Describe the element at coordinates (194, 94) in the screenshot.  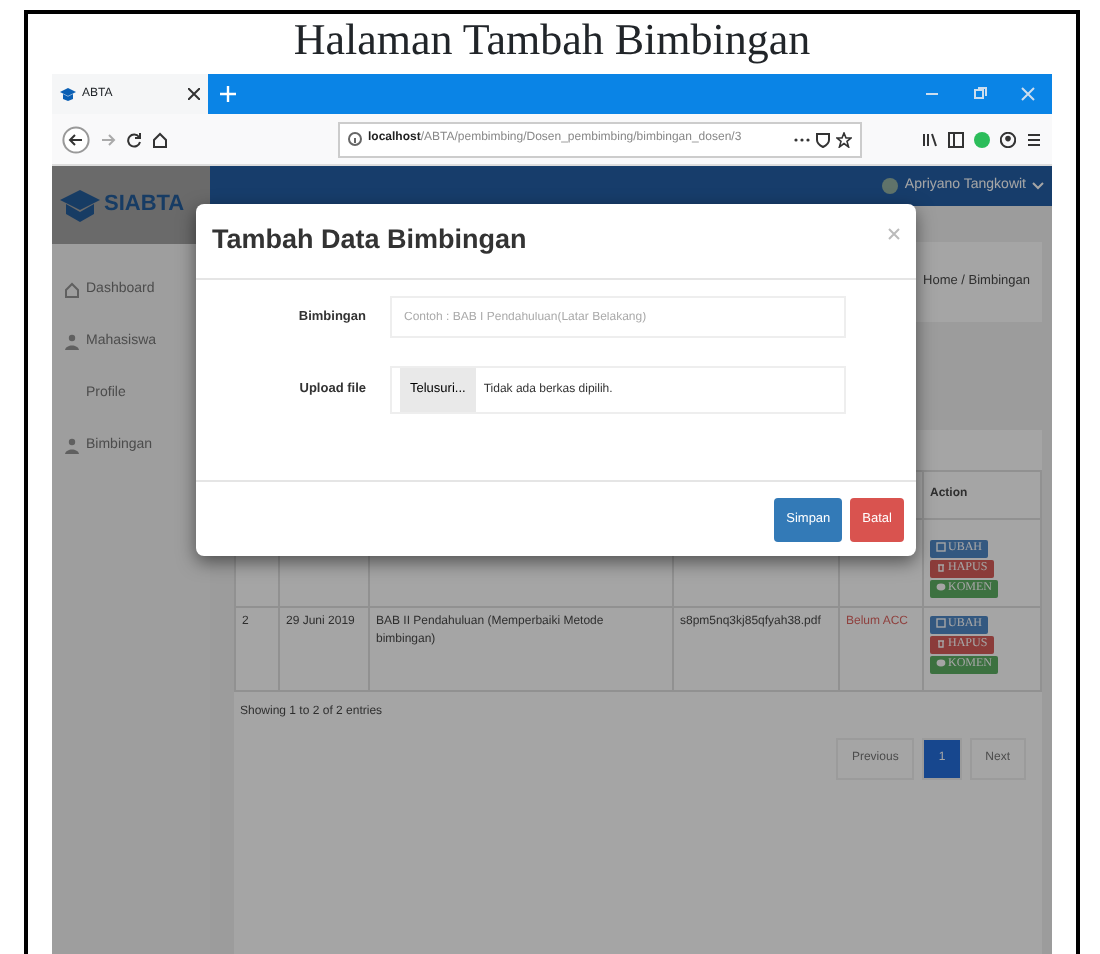
I see `close-icon` at that location.